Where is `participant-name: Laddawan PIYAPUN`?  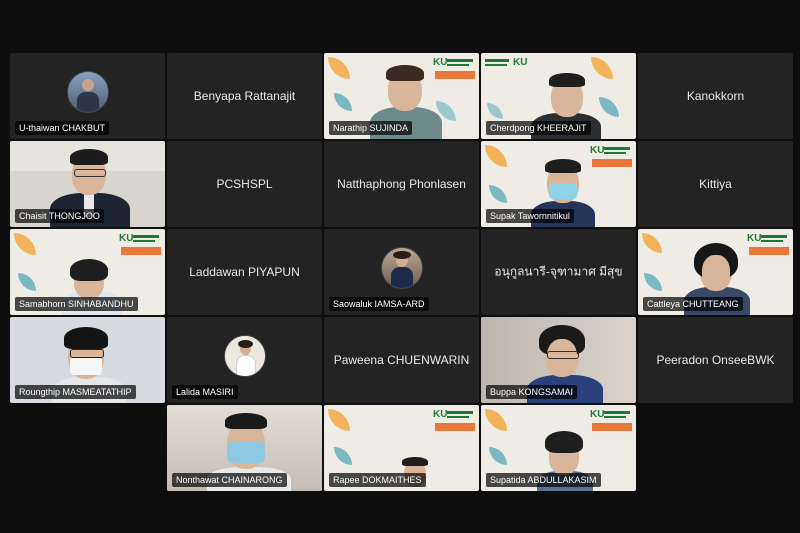 participant-name: Laddawan PIYAPUN is located at coordinates (244, 272).